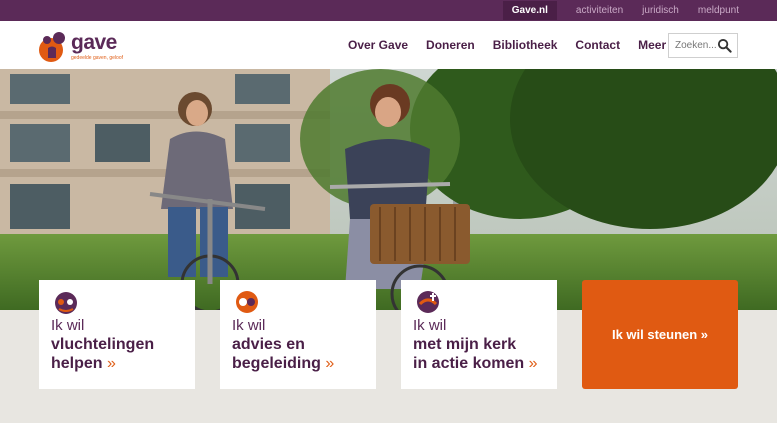 The image size is (777, 423). Describe the element at coordinates (94, 42) in the screenshot. I see `logo-wordmark: gave` at that location.